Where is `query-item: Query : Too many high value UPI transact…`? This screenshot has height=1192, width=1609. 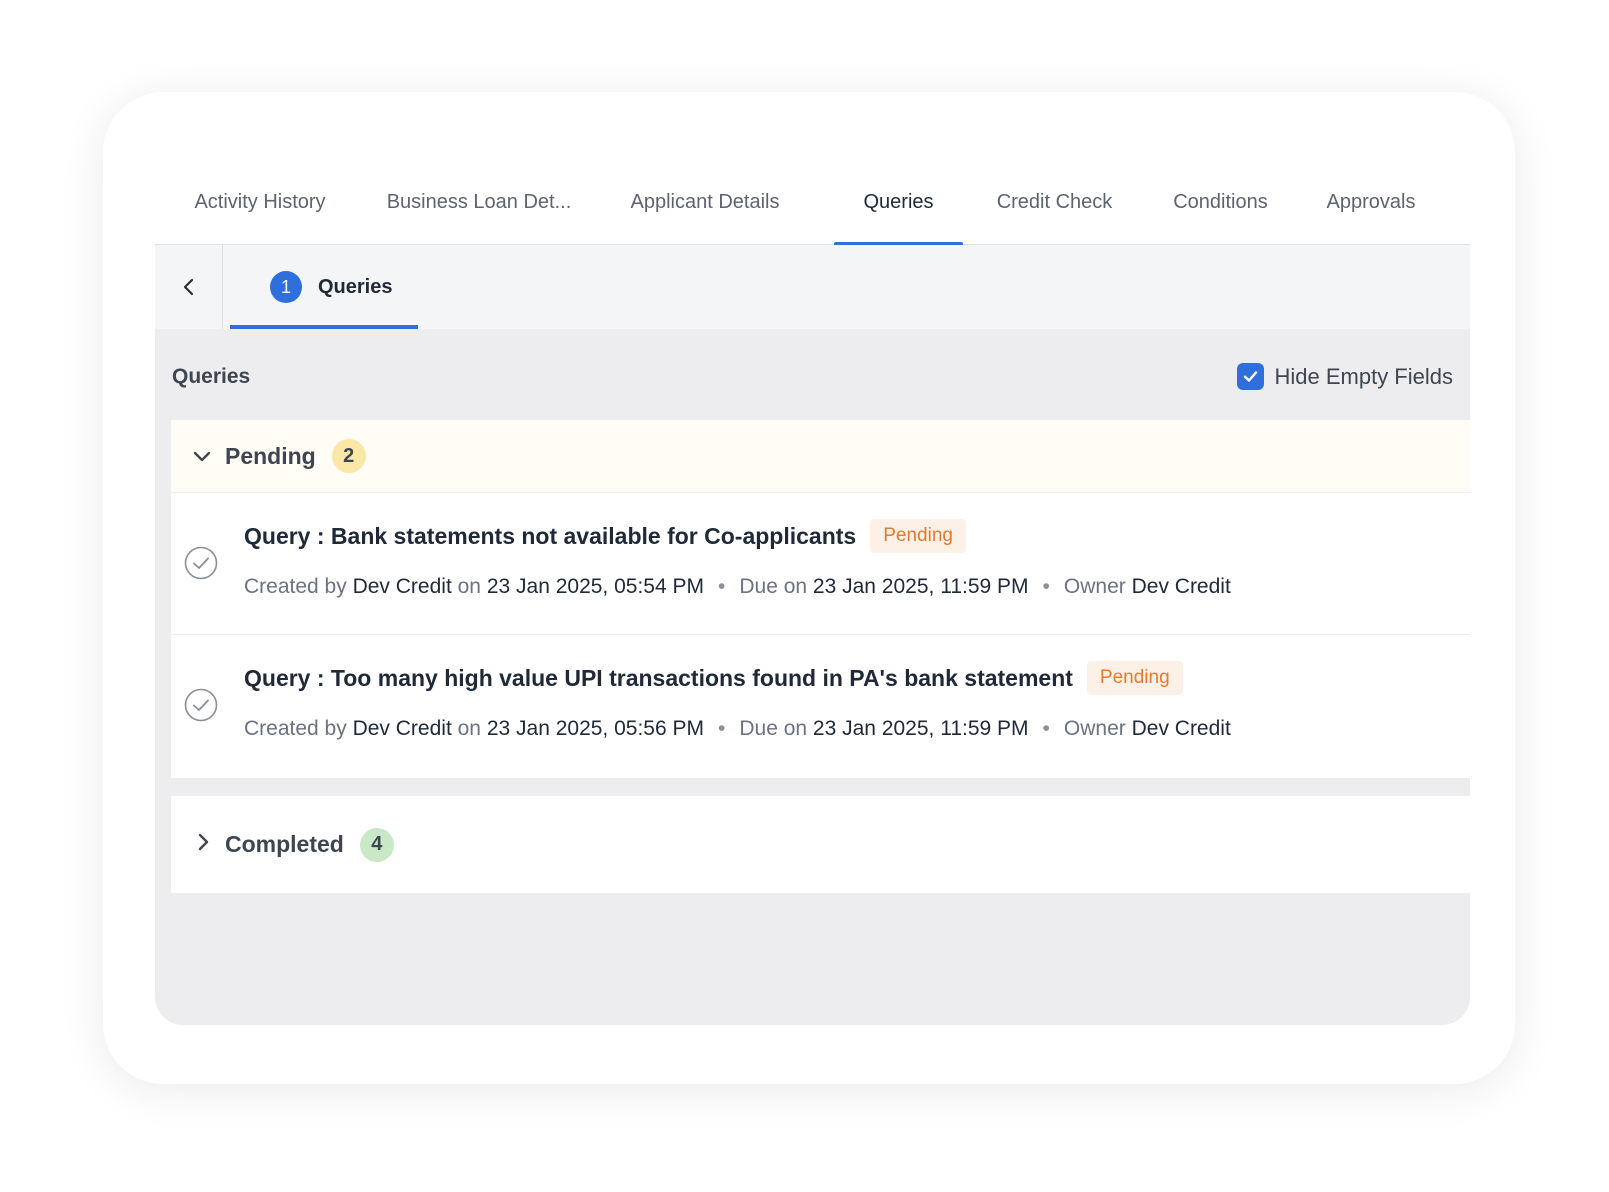 query-item: Query : Too many high value UPI transact… is located at coordinates (820, 706).